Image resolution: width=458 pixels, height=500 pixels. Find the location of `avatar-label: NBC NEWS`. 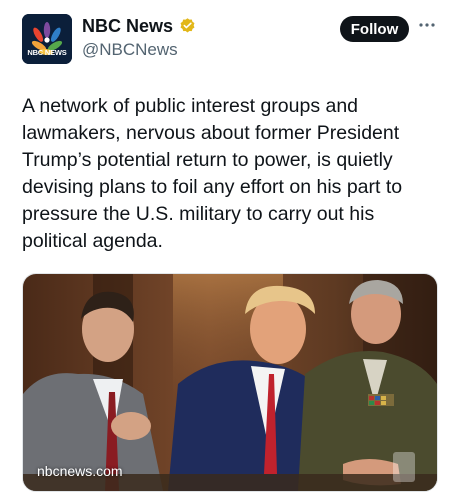

avatar-label: NBC NEWS is located at coordinates (47, 52).